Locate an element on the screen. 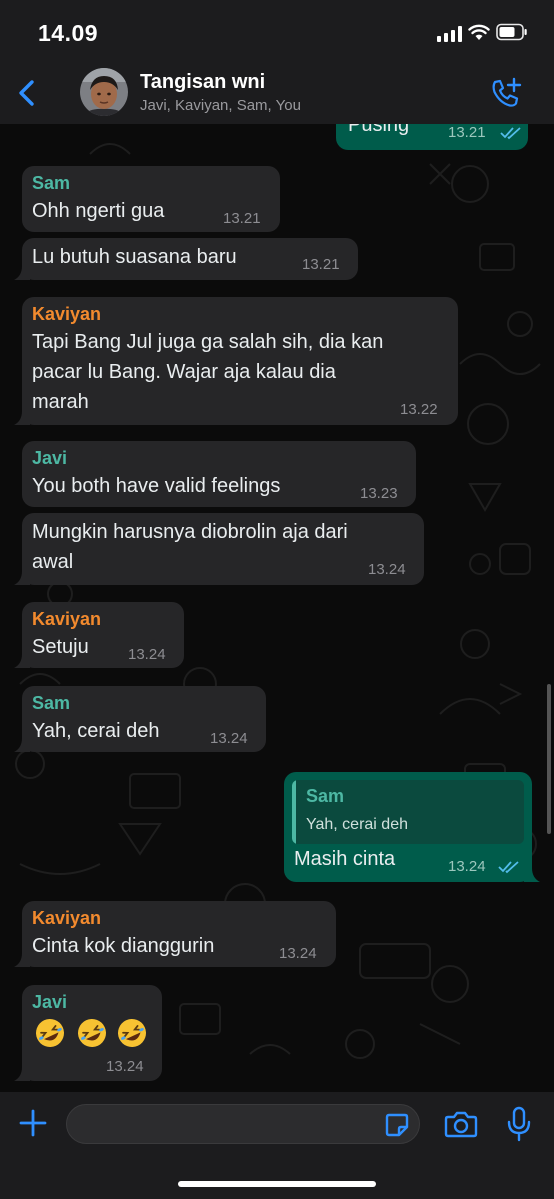 The height and width of the screenshot is (1199, 554). quoted-text: Yah, cerai deh is located at coordinates (357, 824).